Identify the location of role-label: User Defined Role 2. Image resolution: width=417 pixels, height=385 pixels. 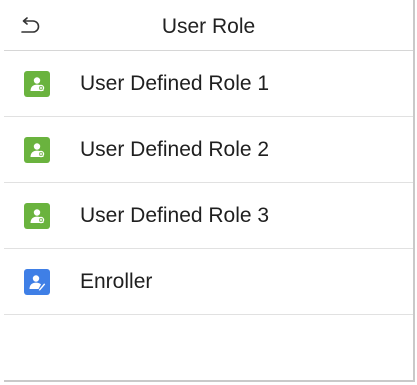
(175, 149).